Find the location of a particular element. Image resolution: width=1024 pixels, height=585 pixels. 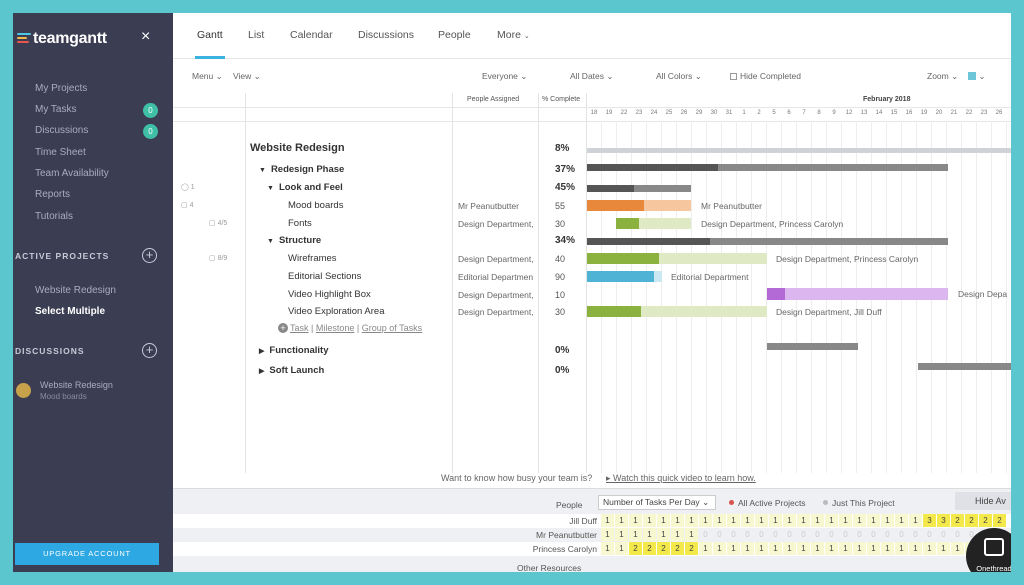

workload-cell: 0 is located at coordinates (943, 534).